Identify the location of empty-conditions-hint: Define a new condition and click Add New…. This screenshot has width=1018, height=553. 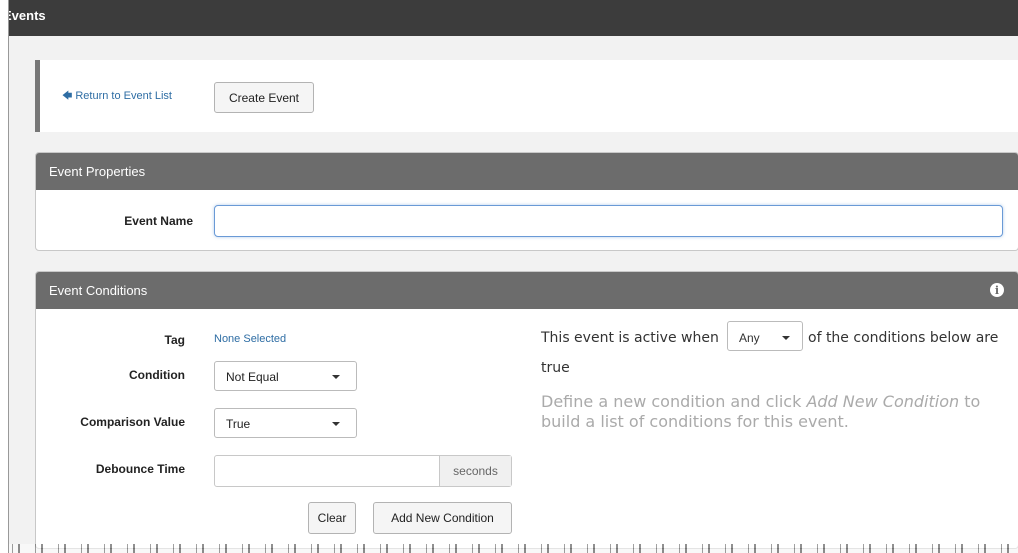
(773, 412).